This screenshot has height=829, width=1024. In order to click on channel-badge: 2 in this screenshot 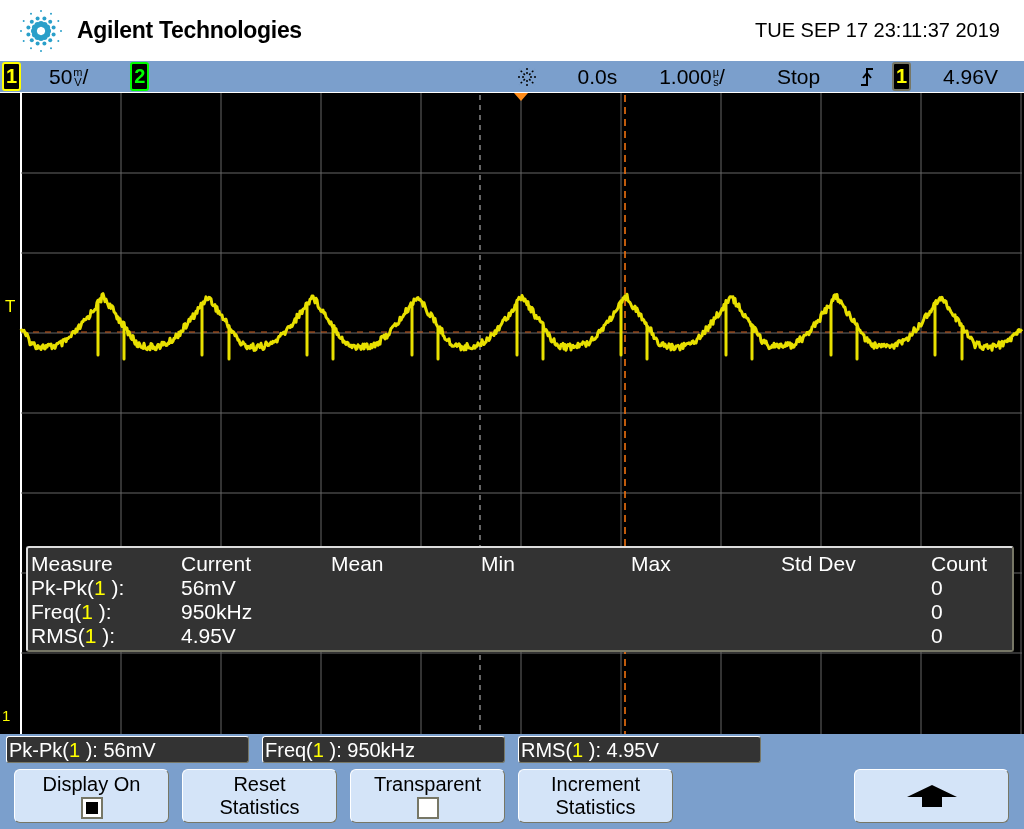, I will do `click(140, 76)`.